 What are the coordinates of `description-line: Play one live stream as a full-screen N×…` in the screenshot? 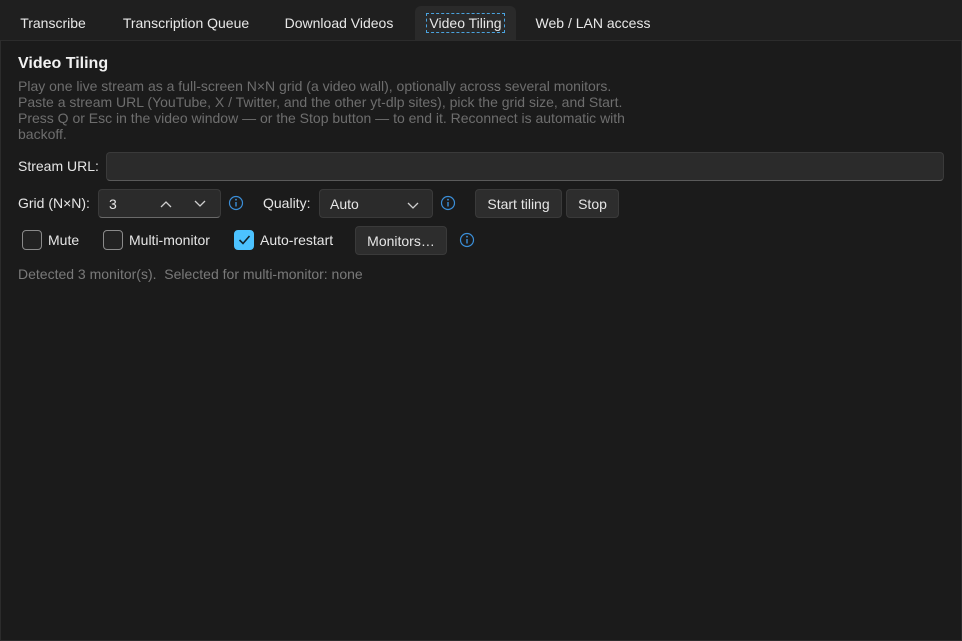 It's located at (315, 86).